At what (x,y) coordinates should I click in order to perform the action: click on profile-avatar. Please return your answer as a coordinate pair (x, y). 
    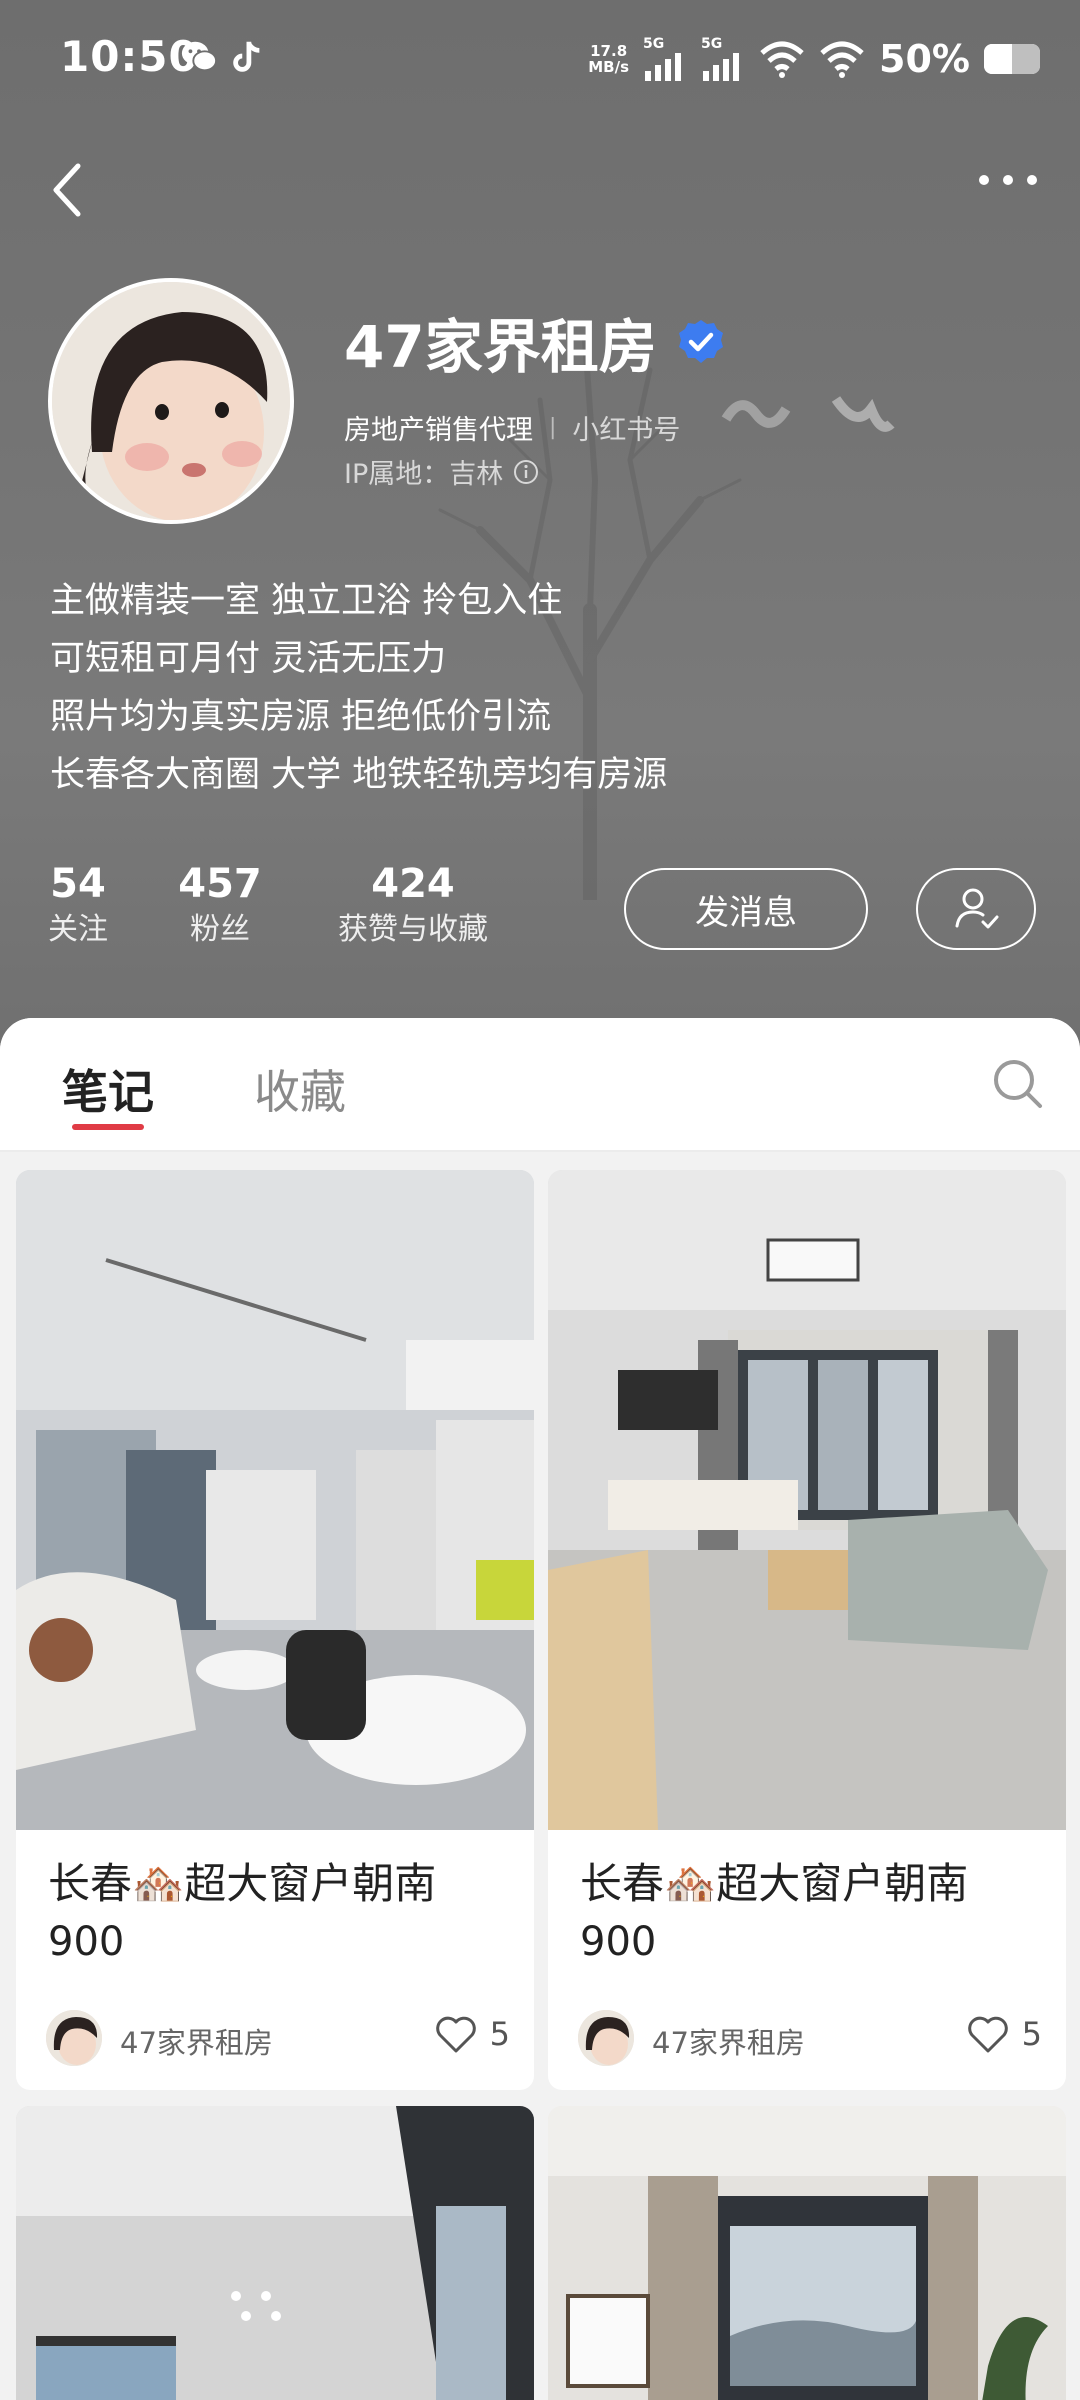
    Looking at the image, I should click on (171, 401).